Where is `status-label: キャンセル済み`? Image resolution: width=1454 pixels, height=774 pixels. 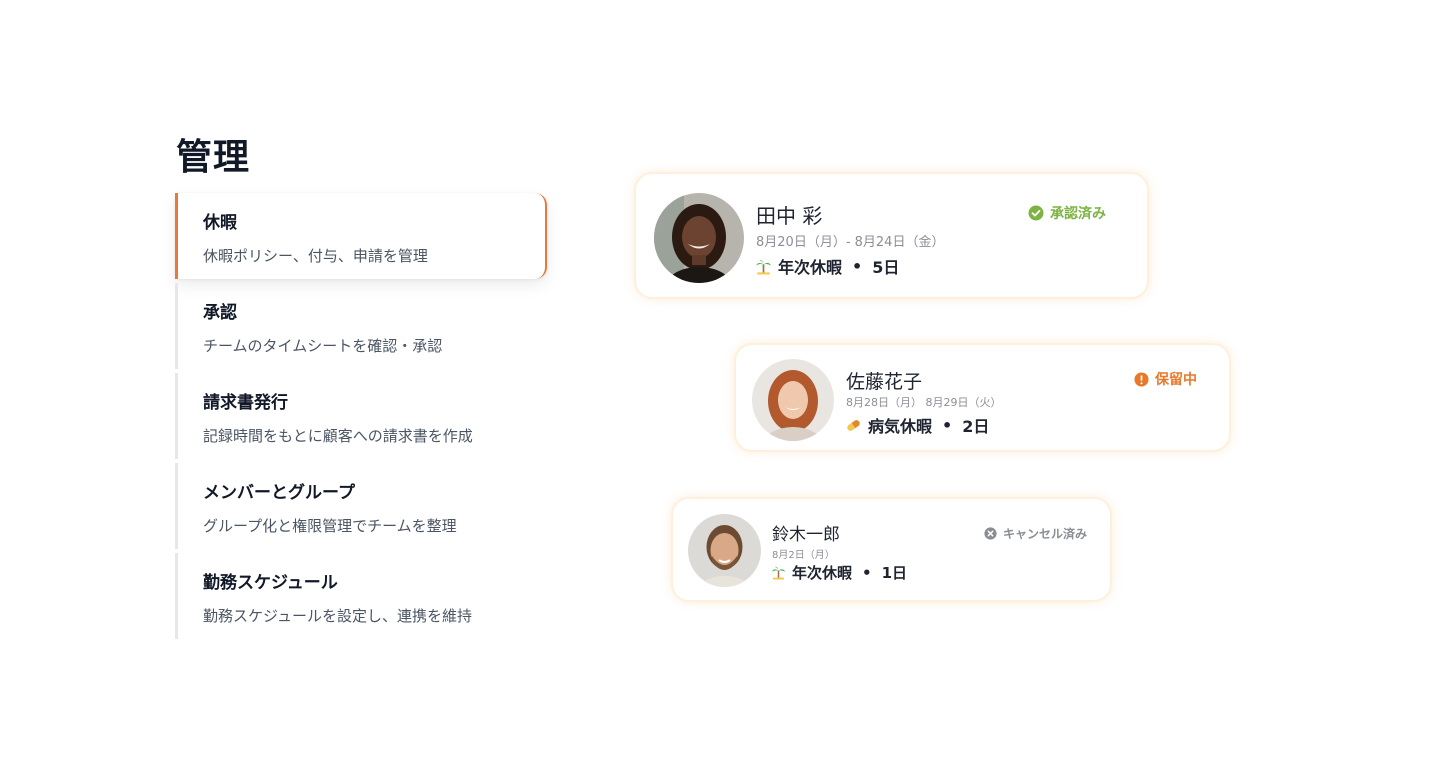
status-label: キャンセル済み is located at coordinates (1045, 534).